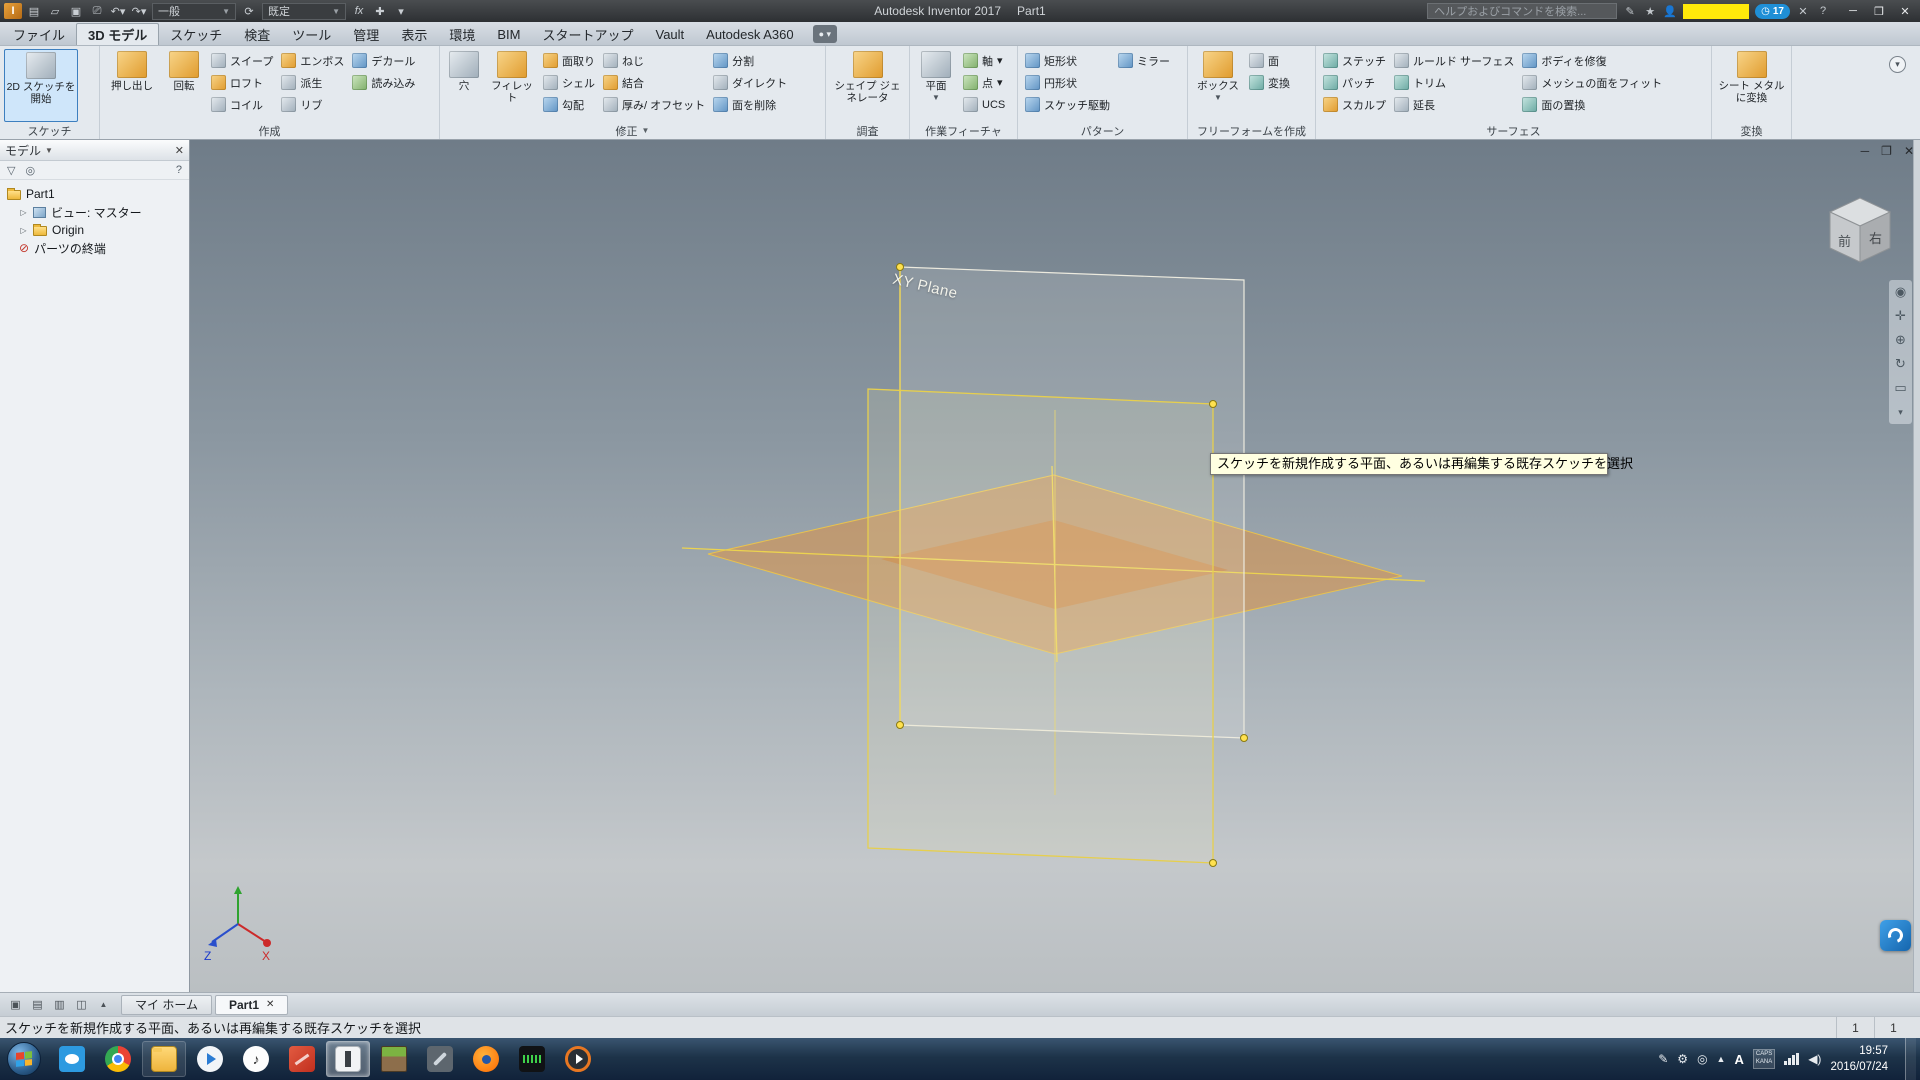 Image resolution: width=1920 pixels, height=1080 pixels. Describe the element at coordinates (118, 34) in the screenshot. I see `tab-3d-model: 3D モデル` at that location.